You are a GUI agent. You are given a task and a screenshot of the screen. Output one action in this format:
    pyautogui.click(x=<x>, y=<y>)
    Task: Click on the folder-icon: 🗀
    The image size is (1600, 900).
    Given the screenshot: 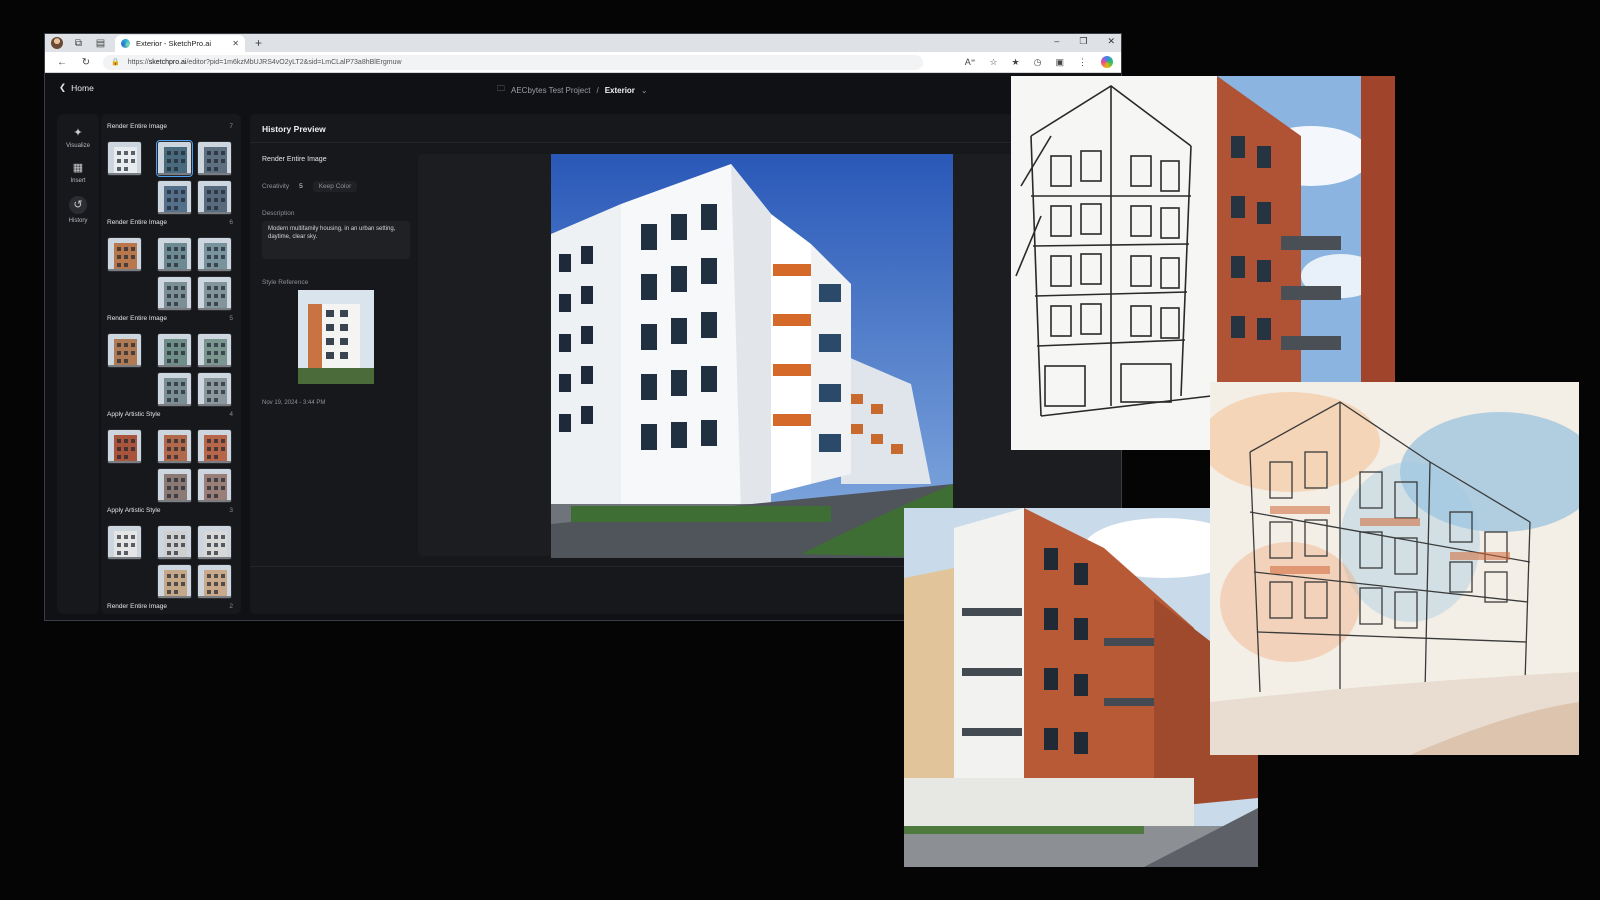 What is the action you would take?
    pyautogui.click(x=501, y=88)
    